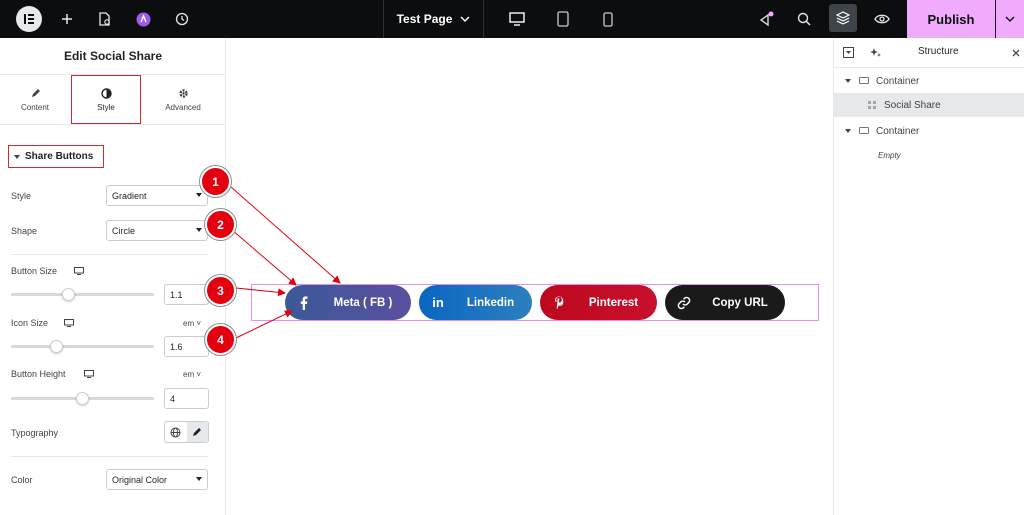 The image size is (1024, 515). I want to click on tree-item-label: Social Share, so click(912, 105).